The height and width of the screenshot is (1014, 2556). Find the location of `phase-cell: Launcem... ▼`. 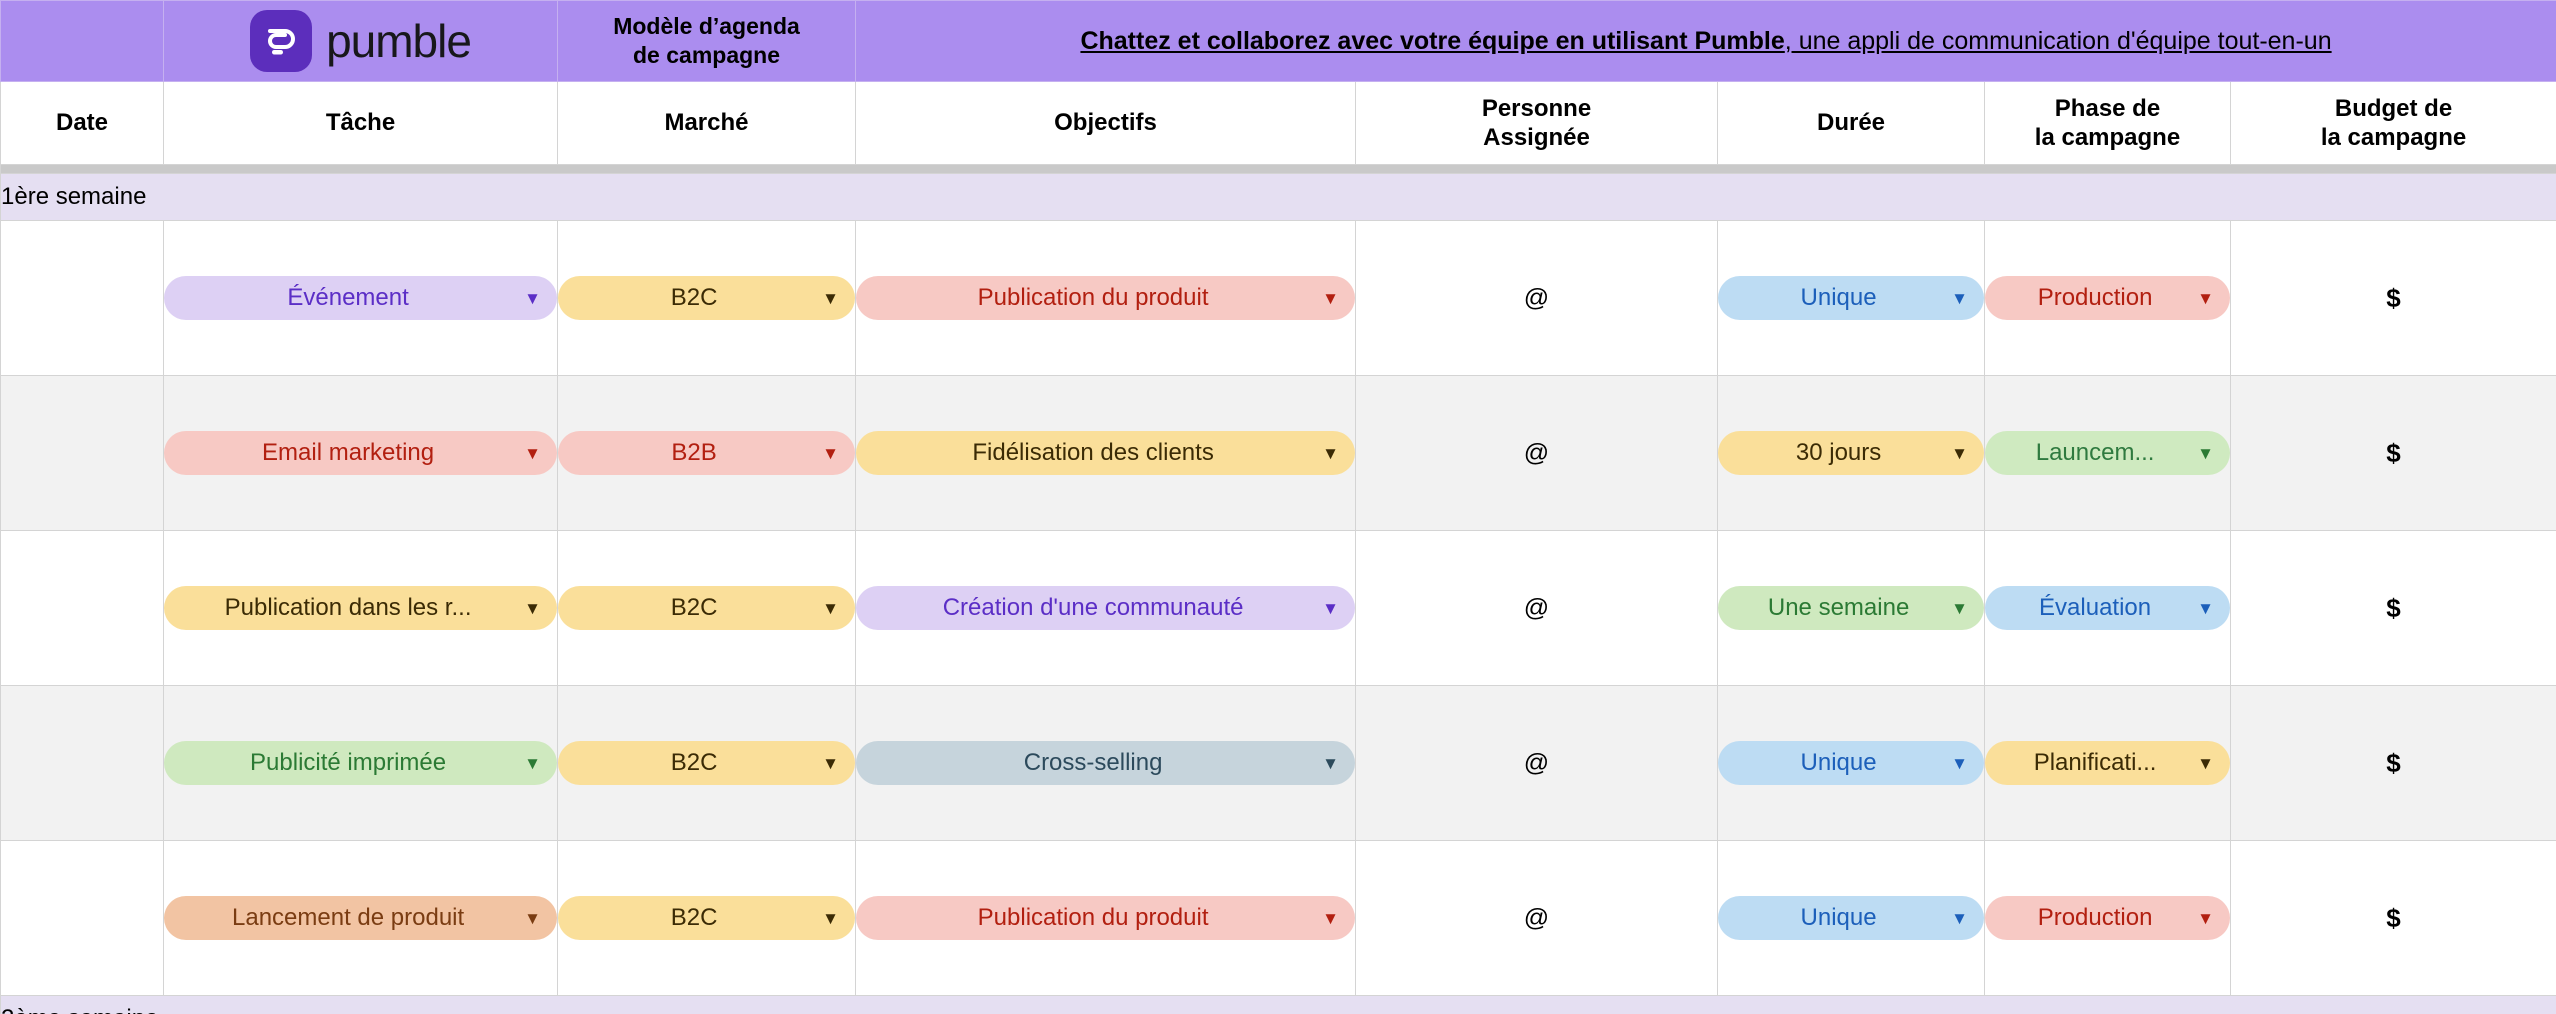

phase-cell: Launcem... ▼ is located at coordinates (2107, 453).